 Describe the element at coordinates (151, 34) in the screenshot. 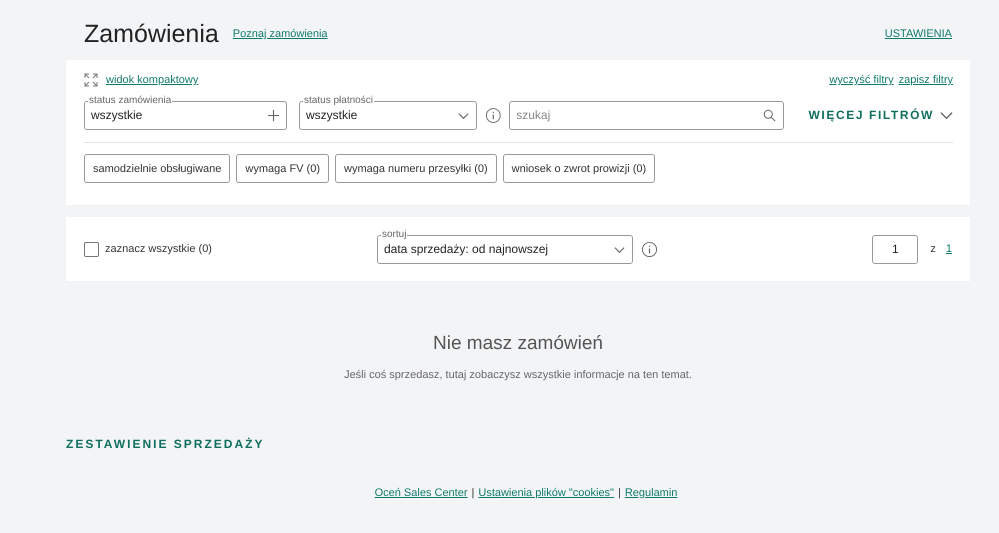

I see `page-title: Zamówienia` at that location.